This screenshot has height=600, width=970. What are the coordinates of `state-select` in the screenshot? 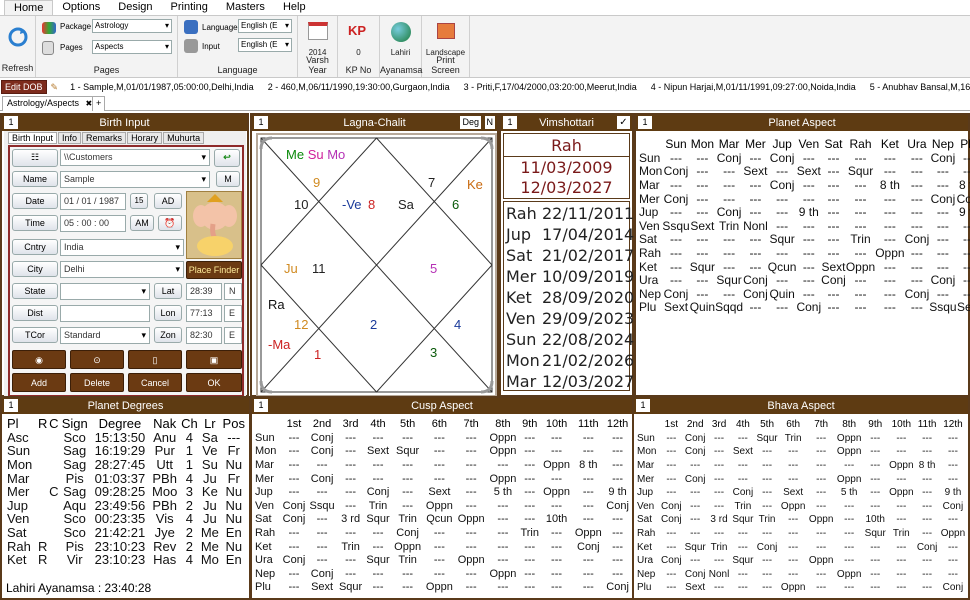 It's located at (105, 291).